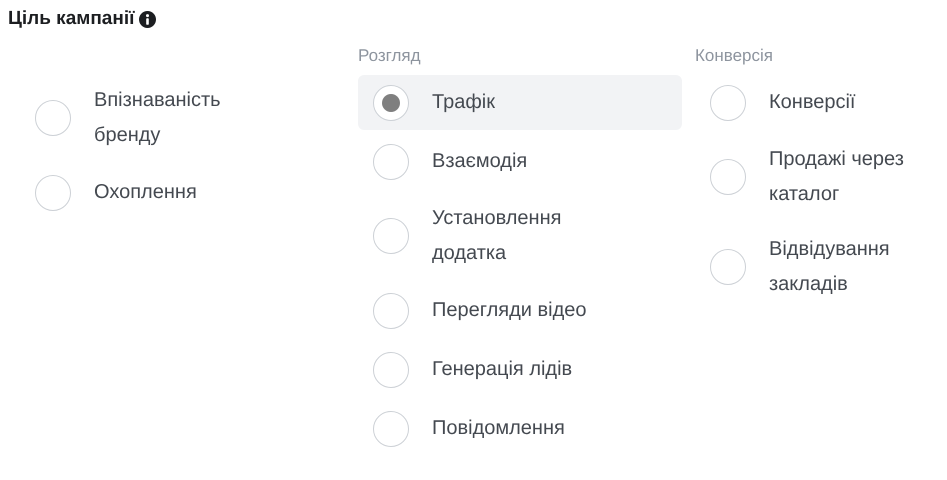 This screenshot has height=480, width=947. Describe the element at coordinates (389, 55) in the screenshot. I see `column-heading: Розгляд` at that location.